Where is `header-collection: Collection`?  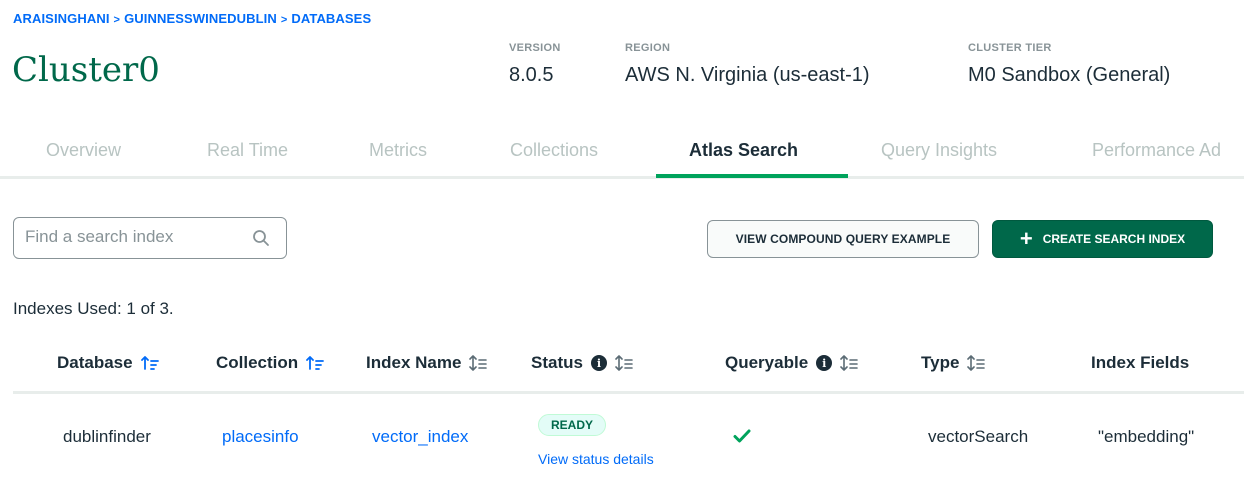 header-collection: Collection is located at coordinates (270, 363).